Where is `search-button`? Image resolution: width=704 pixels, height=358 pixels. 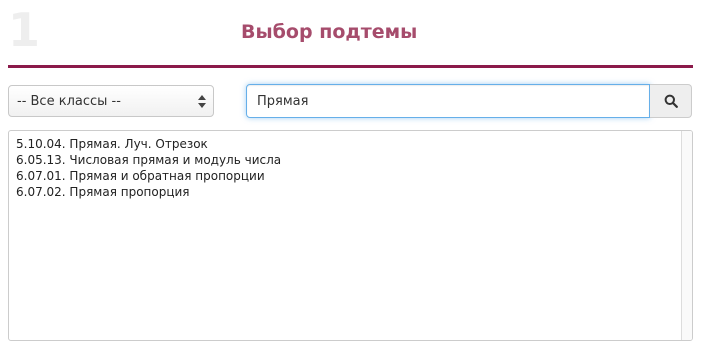
search-button is located at coordinates (671, 101).